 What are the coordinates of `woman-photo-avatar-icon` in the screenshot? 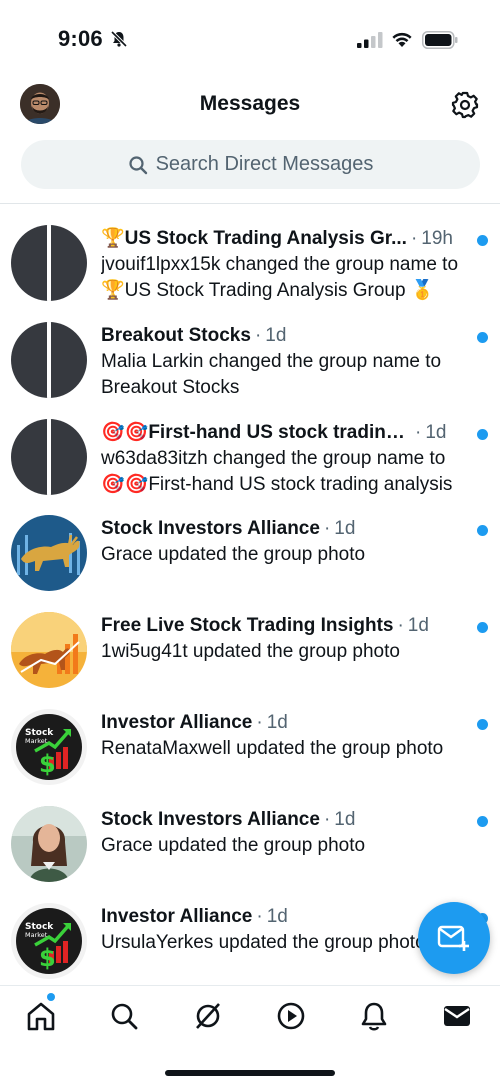 It's located at (49, 843).